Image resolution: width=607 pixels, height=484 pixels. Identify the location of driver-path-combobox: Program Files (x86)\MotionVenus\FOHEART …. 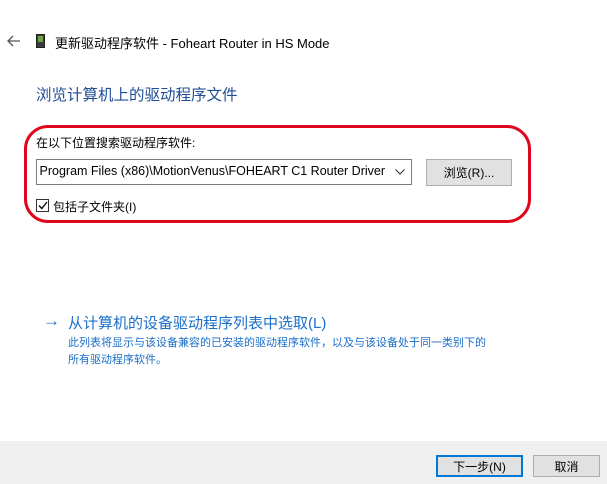
(224, 172).